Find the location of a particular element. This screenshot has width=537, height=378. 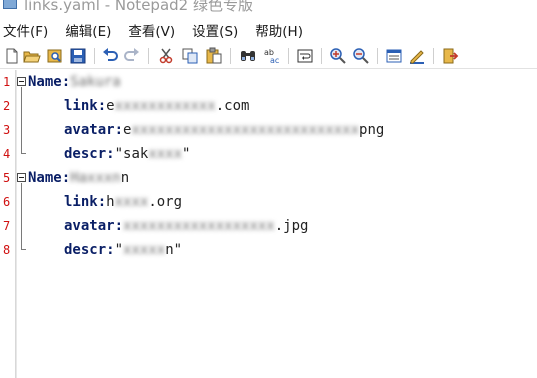

line-number: 3 is located at coordinates (7, 130).